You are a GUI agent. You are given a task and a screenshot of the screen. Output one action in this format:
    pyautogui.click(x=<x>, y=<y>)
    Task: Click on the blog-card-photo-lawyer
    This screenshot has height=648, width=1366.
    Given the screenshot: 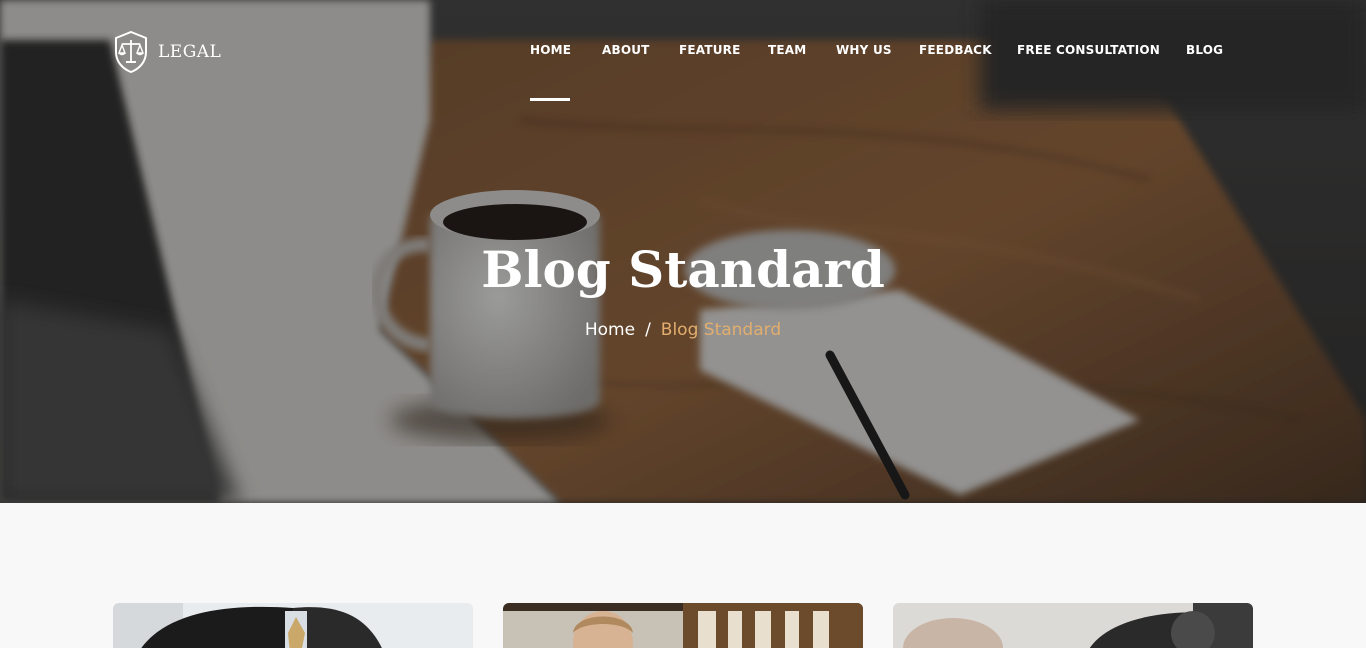 What is the action you would take?
    pyautogui.click(x=683, y=625)
    